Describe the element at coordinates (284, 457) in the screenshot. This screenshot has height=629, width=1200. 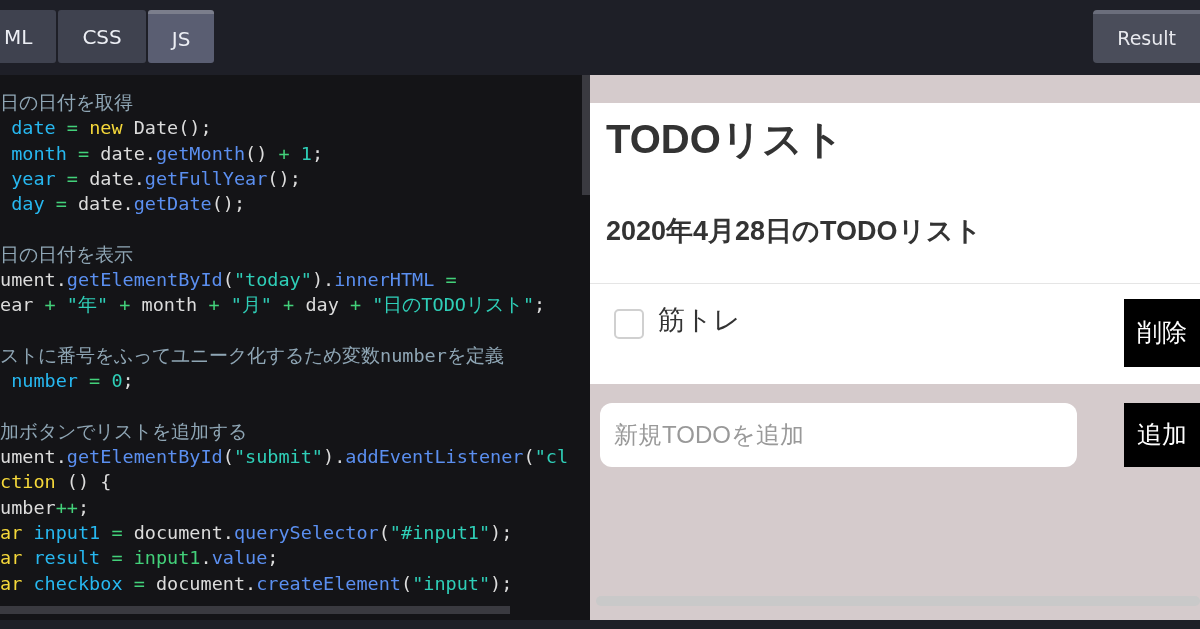
I see `code-line: ument.getElementById("submit").addEventListener("cl` at that location.